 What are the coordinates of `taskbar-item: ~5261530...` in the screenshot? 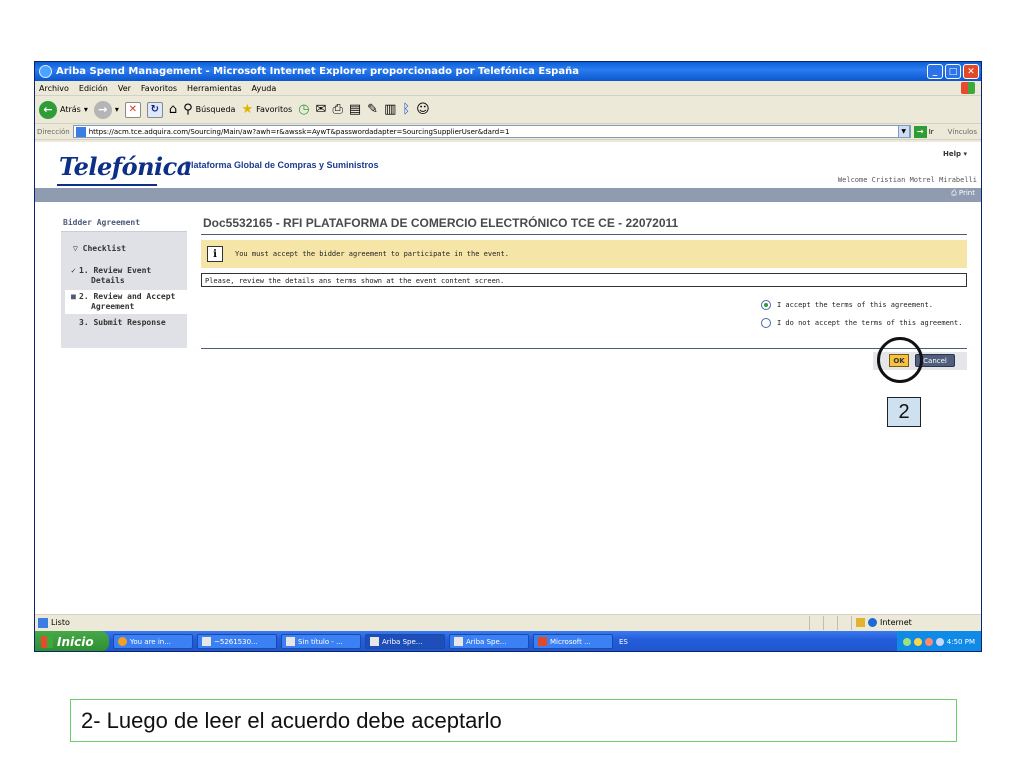 It's located at (237, 641).